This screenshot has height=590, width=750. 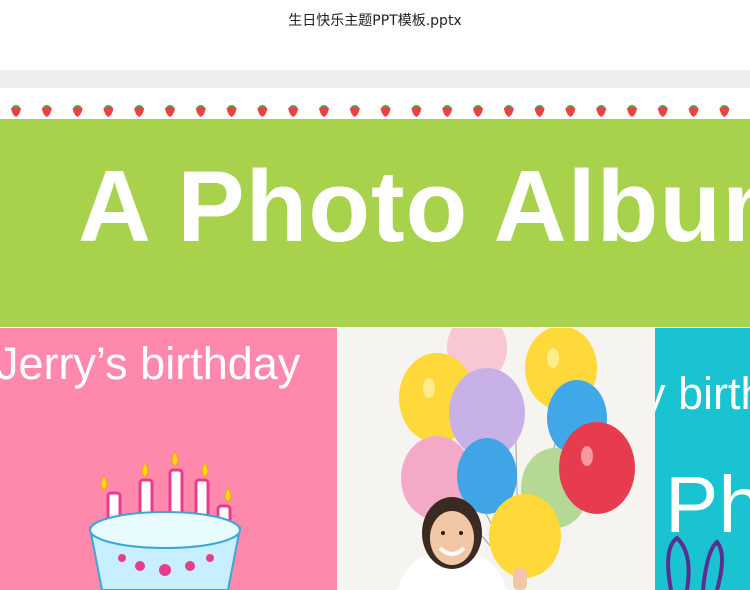 What do you see at coordinates (375, 21) in the screenshot?
I see `window-title: 生日快乐主题PPT模板.pptx` at bounding box center [375, 21].